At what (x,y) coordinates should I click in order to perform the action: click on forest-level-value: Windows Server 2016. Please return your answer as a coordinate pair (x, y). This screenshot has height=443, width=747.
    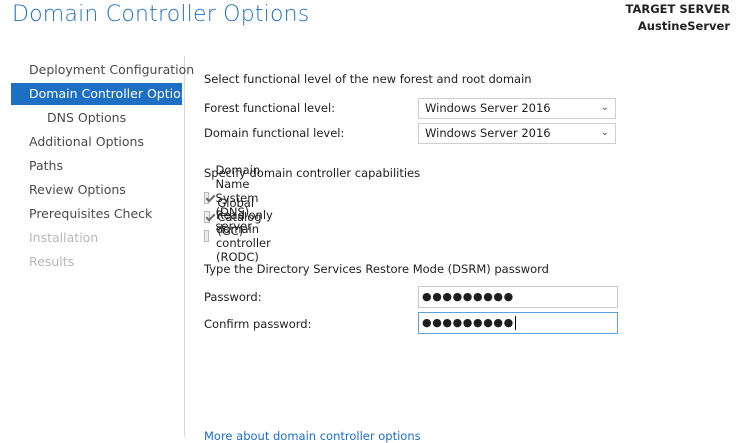
    Looking at the image, I should click on (488, 108).